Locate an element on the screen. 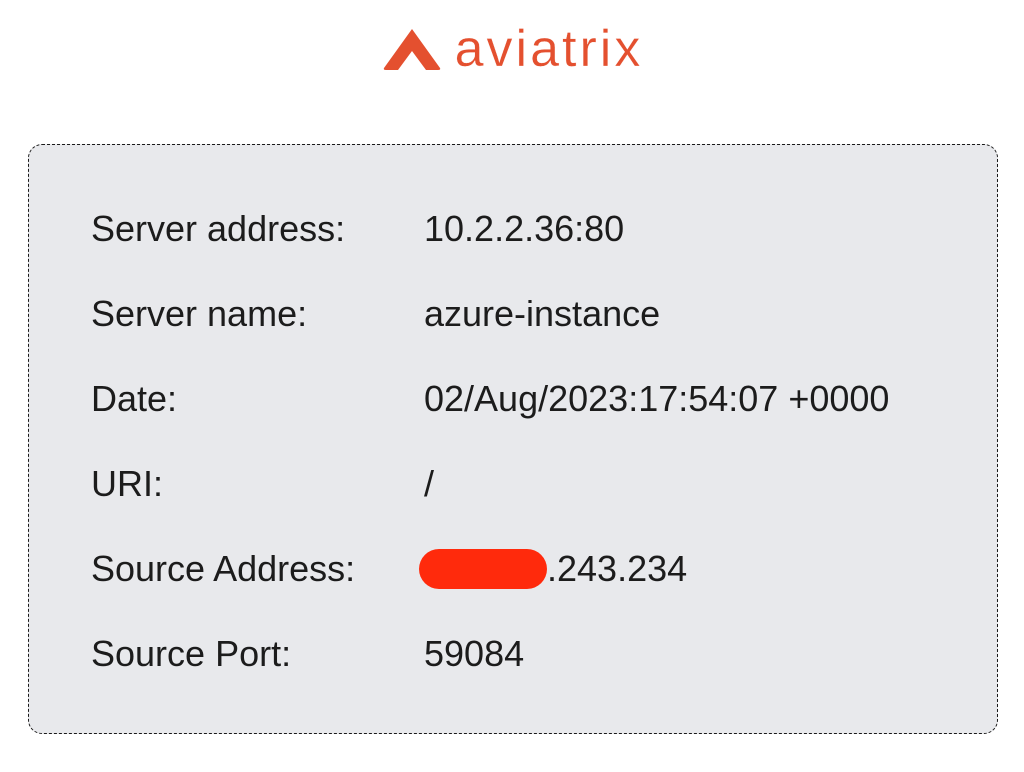  redaction-mark is located at coordinates (483, 569).